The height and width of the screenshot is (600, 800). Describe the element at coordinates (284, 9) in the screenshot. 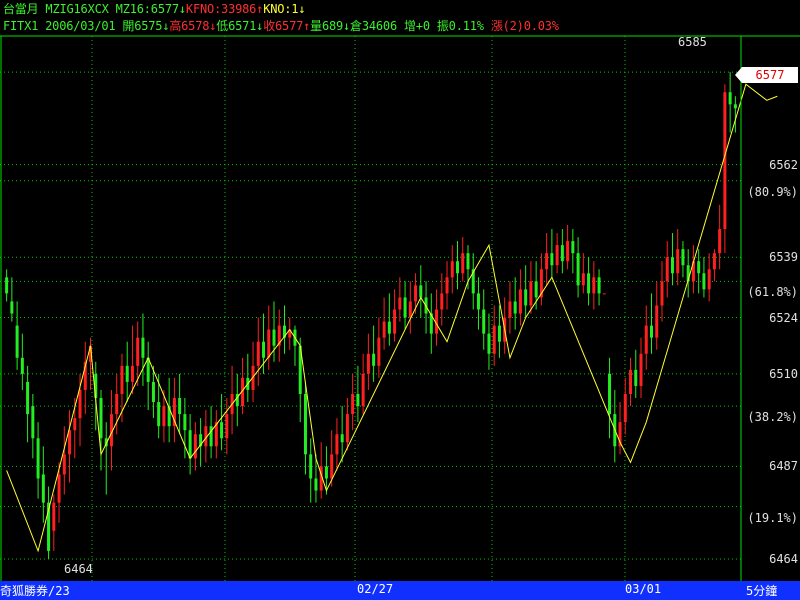

I see `header-segment: KNO:1↓` at that location.